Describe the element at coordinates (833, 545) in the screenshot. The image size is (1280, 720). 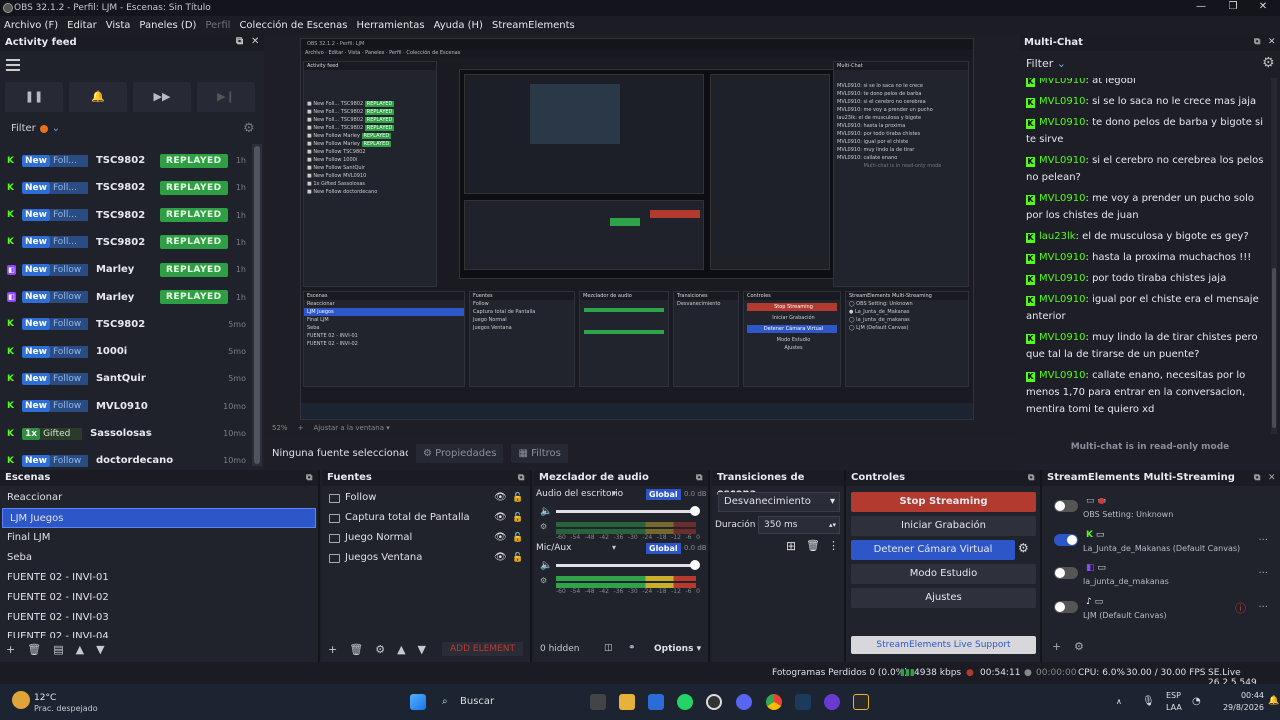
I see `more-options-icon: ⋮` at that location.